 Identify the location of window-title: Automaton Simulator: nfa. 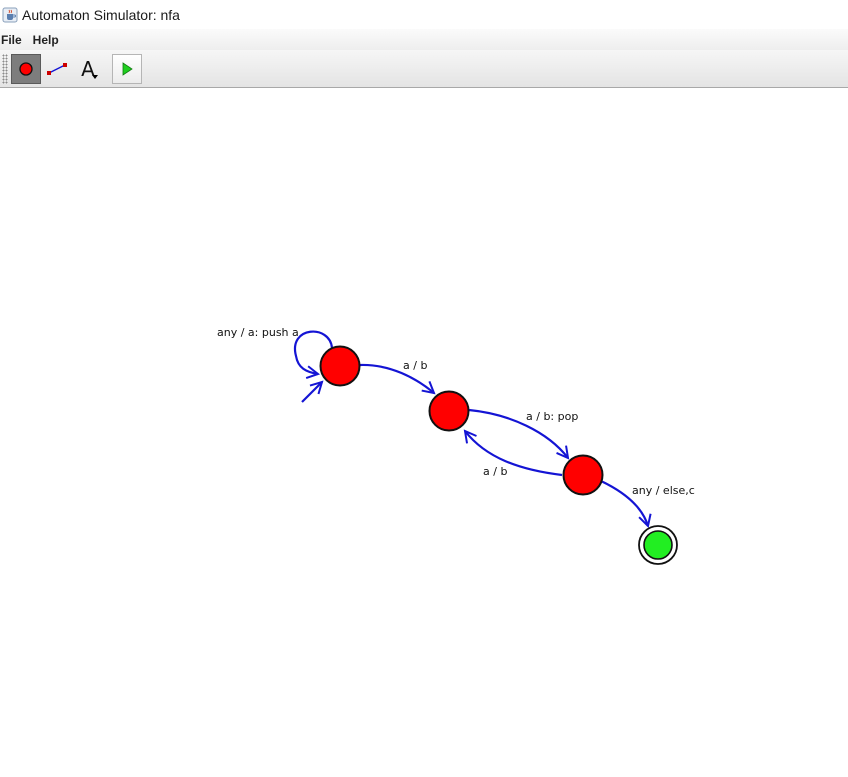
(101, 14).